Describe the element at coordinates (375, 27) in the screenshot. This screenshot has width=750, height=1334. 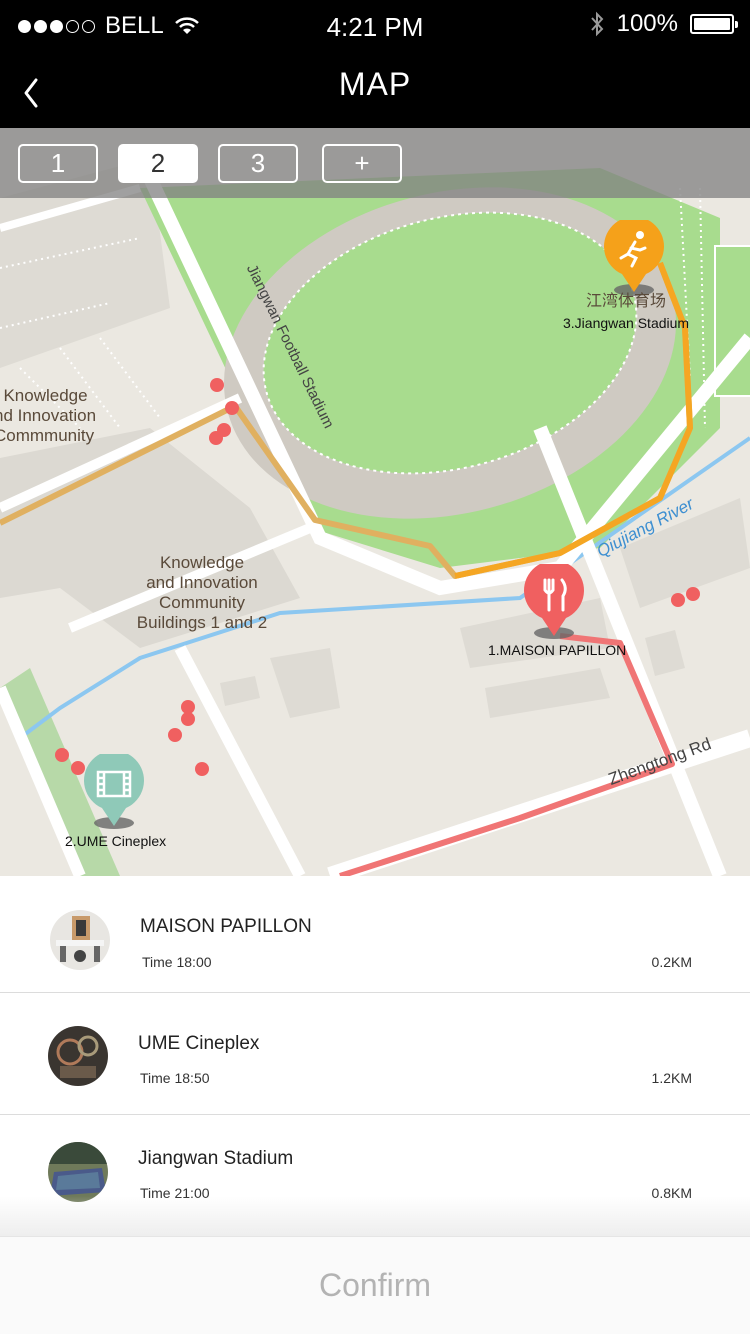
I see `status-bar: BELL 4:21 PM 100%` at that location.